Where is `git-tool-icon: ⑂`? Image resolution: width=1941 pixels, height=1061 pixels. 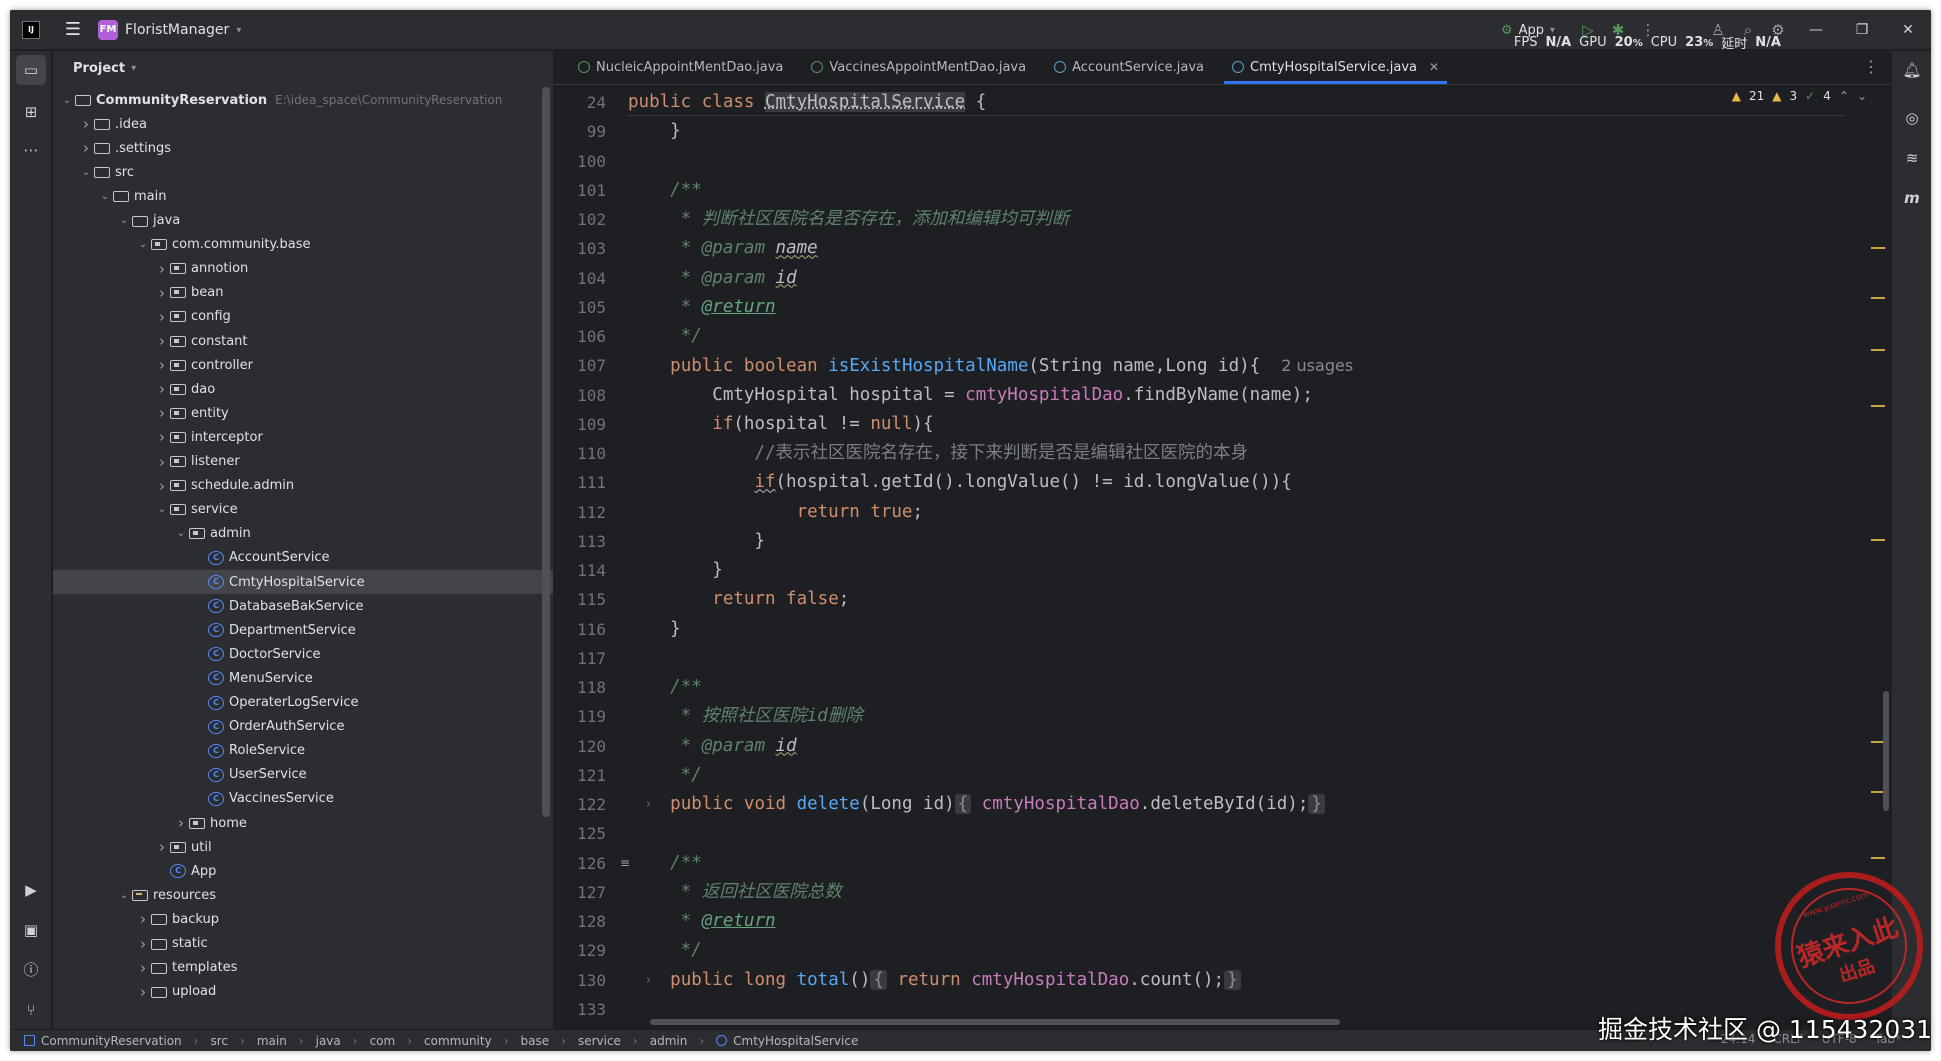
git-tool-icon: ⑂ is located at coordinates (31, 1010).